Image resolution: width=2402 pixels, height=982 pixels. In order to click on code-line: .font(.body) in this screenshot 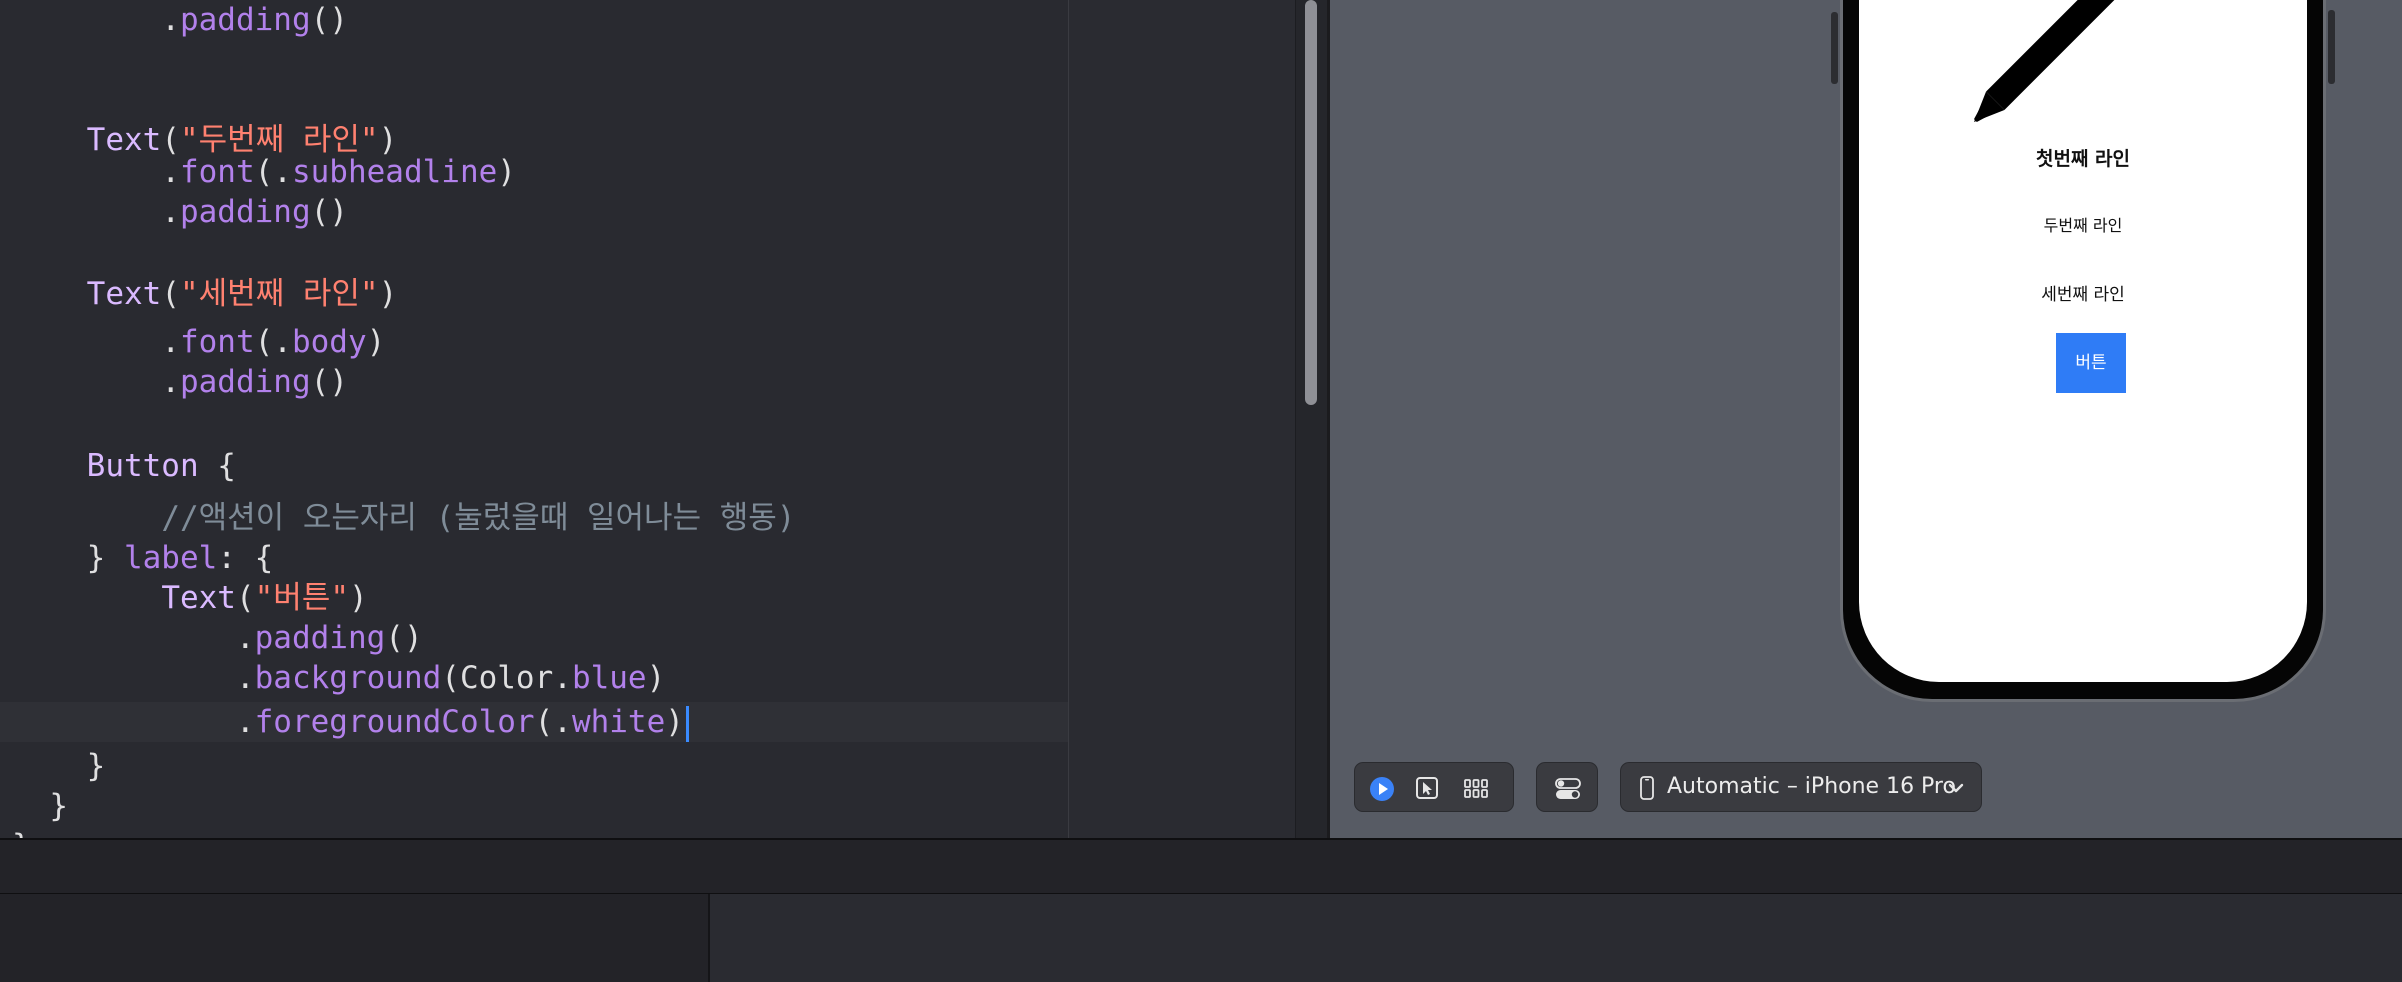, I will do `click(192, 342)`.